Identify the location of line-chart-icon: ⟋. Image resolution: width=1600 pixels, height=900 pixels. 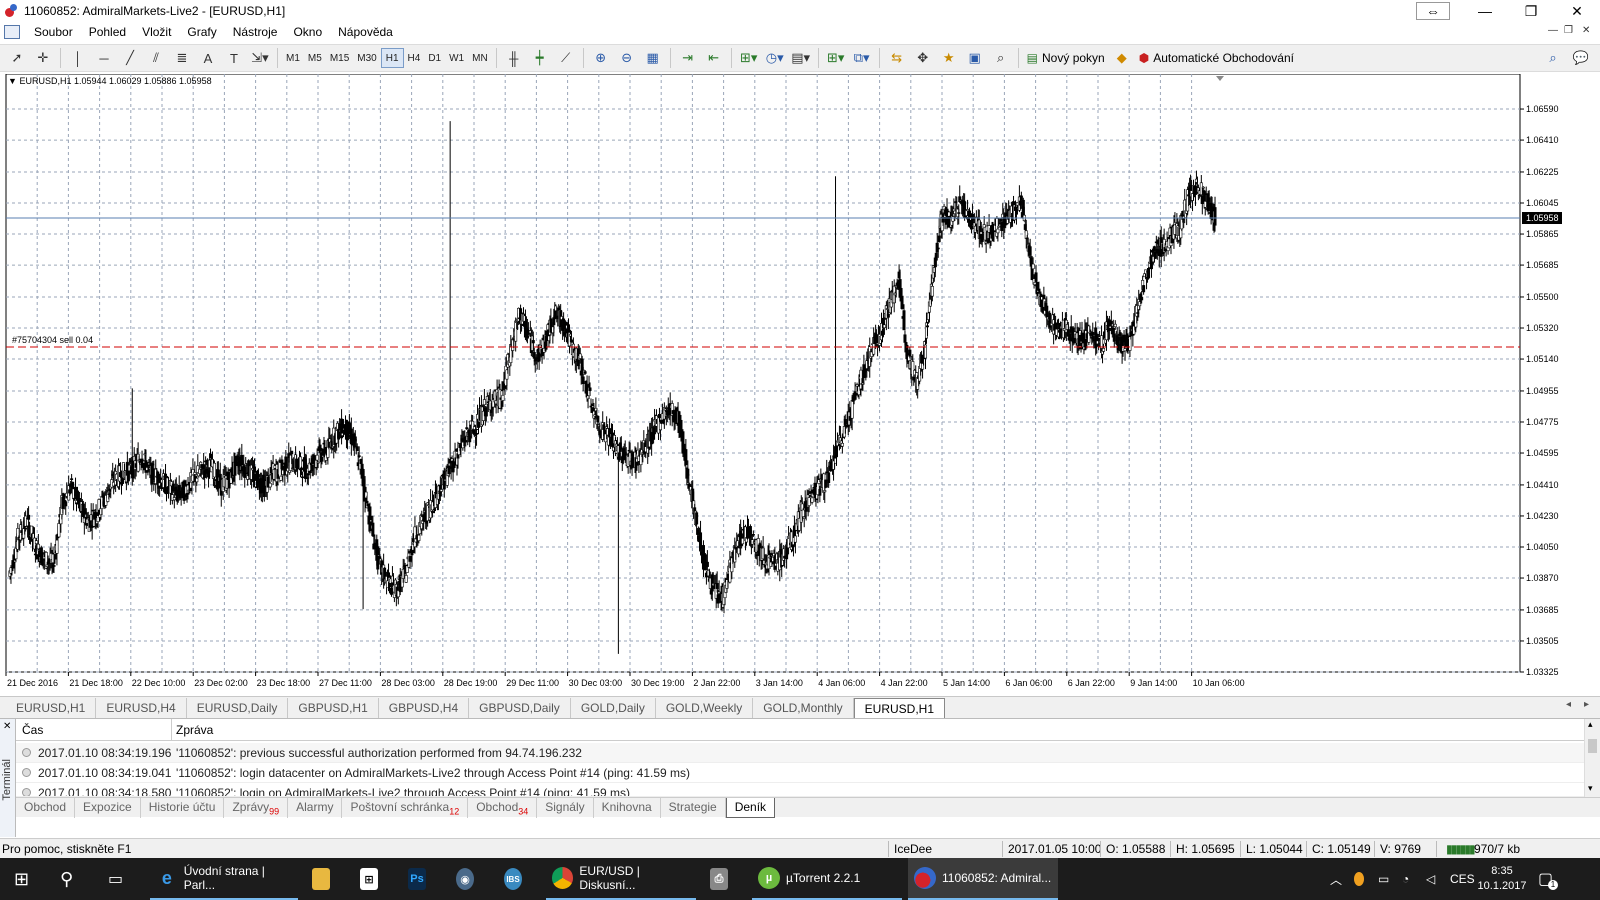
(566, 58).